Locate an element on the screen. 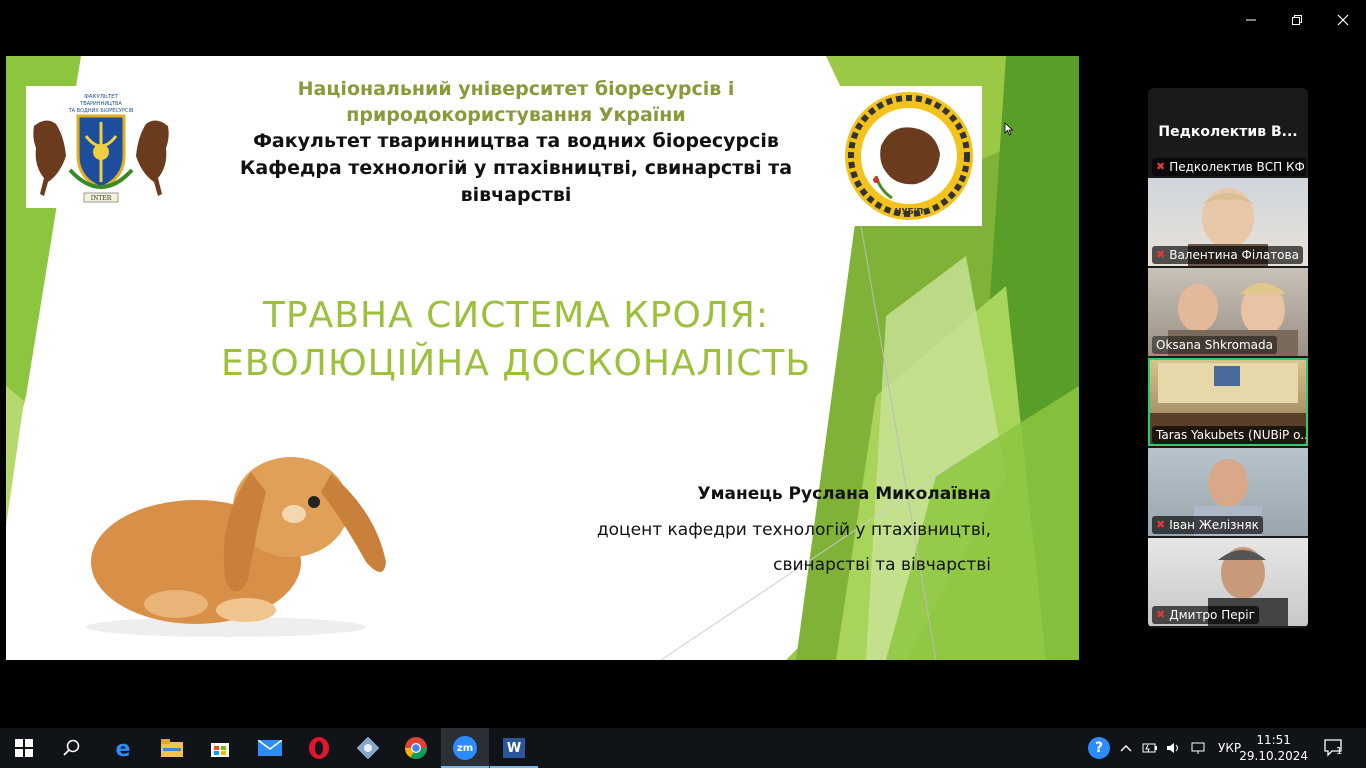  author-name: Уманець Руслана Миколаївна is located at coordinates (844, 494).